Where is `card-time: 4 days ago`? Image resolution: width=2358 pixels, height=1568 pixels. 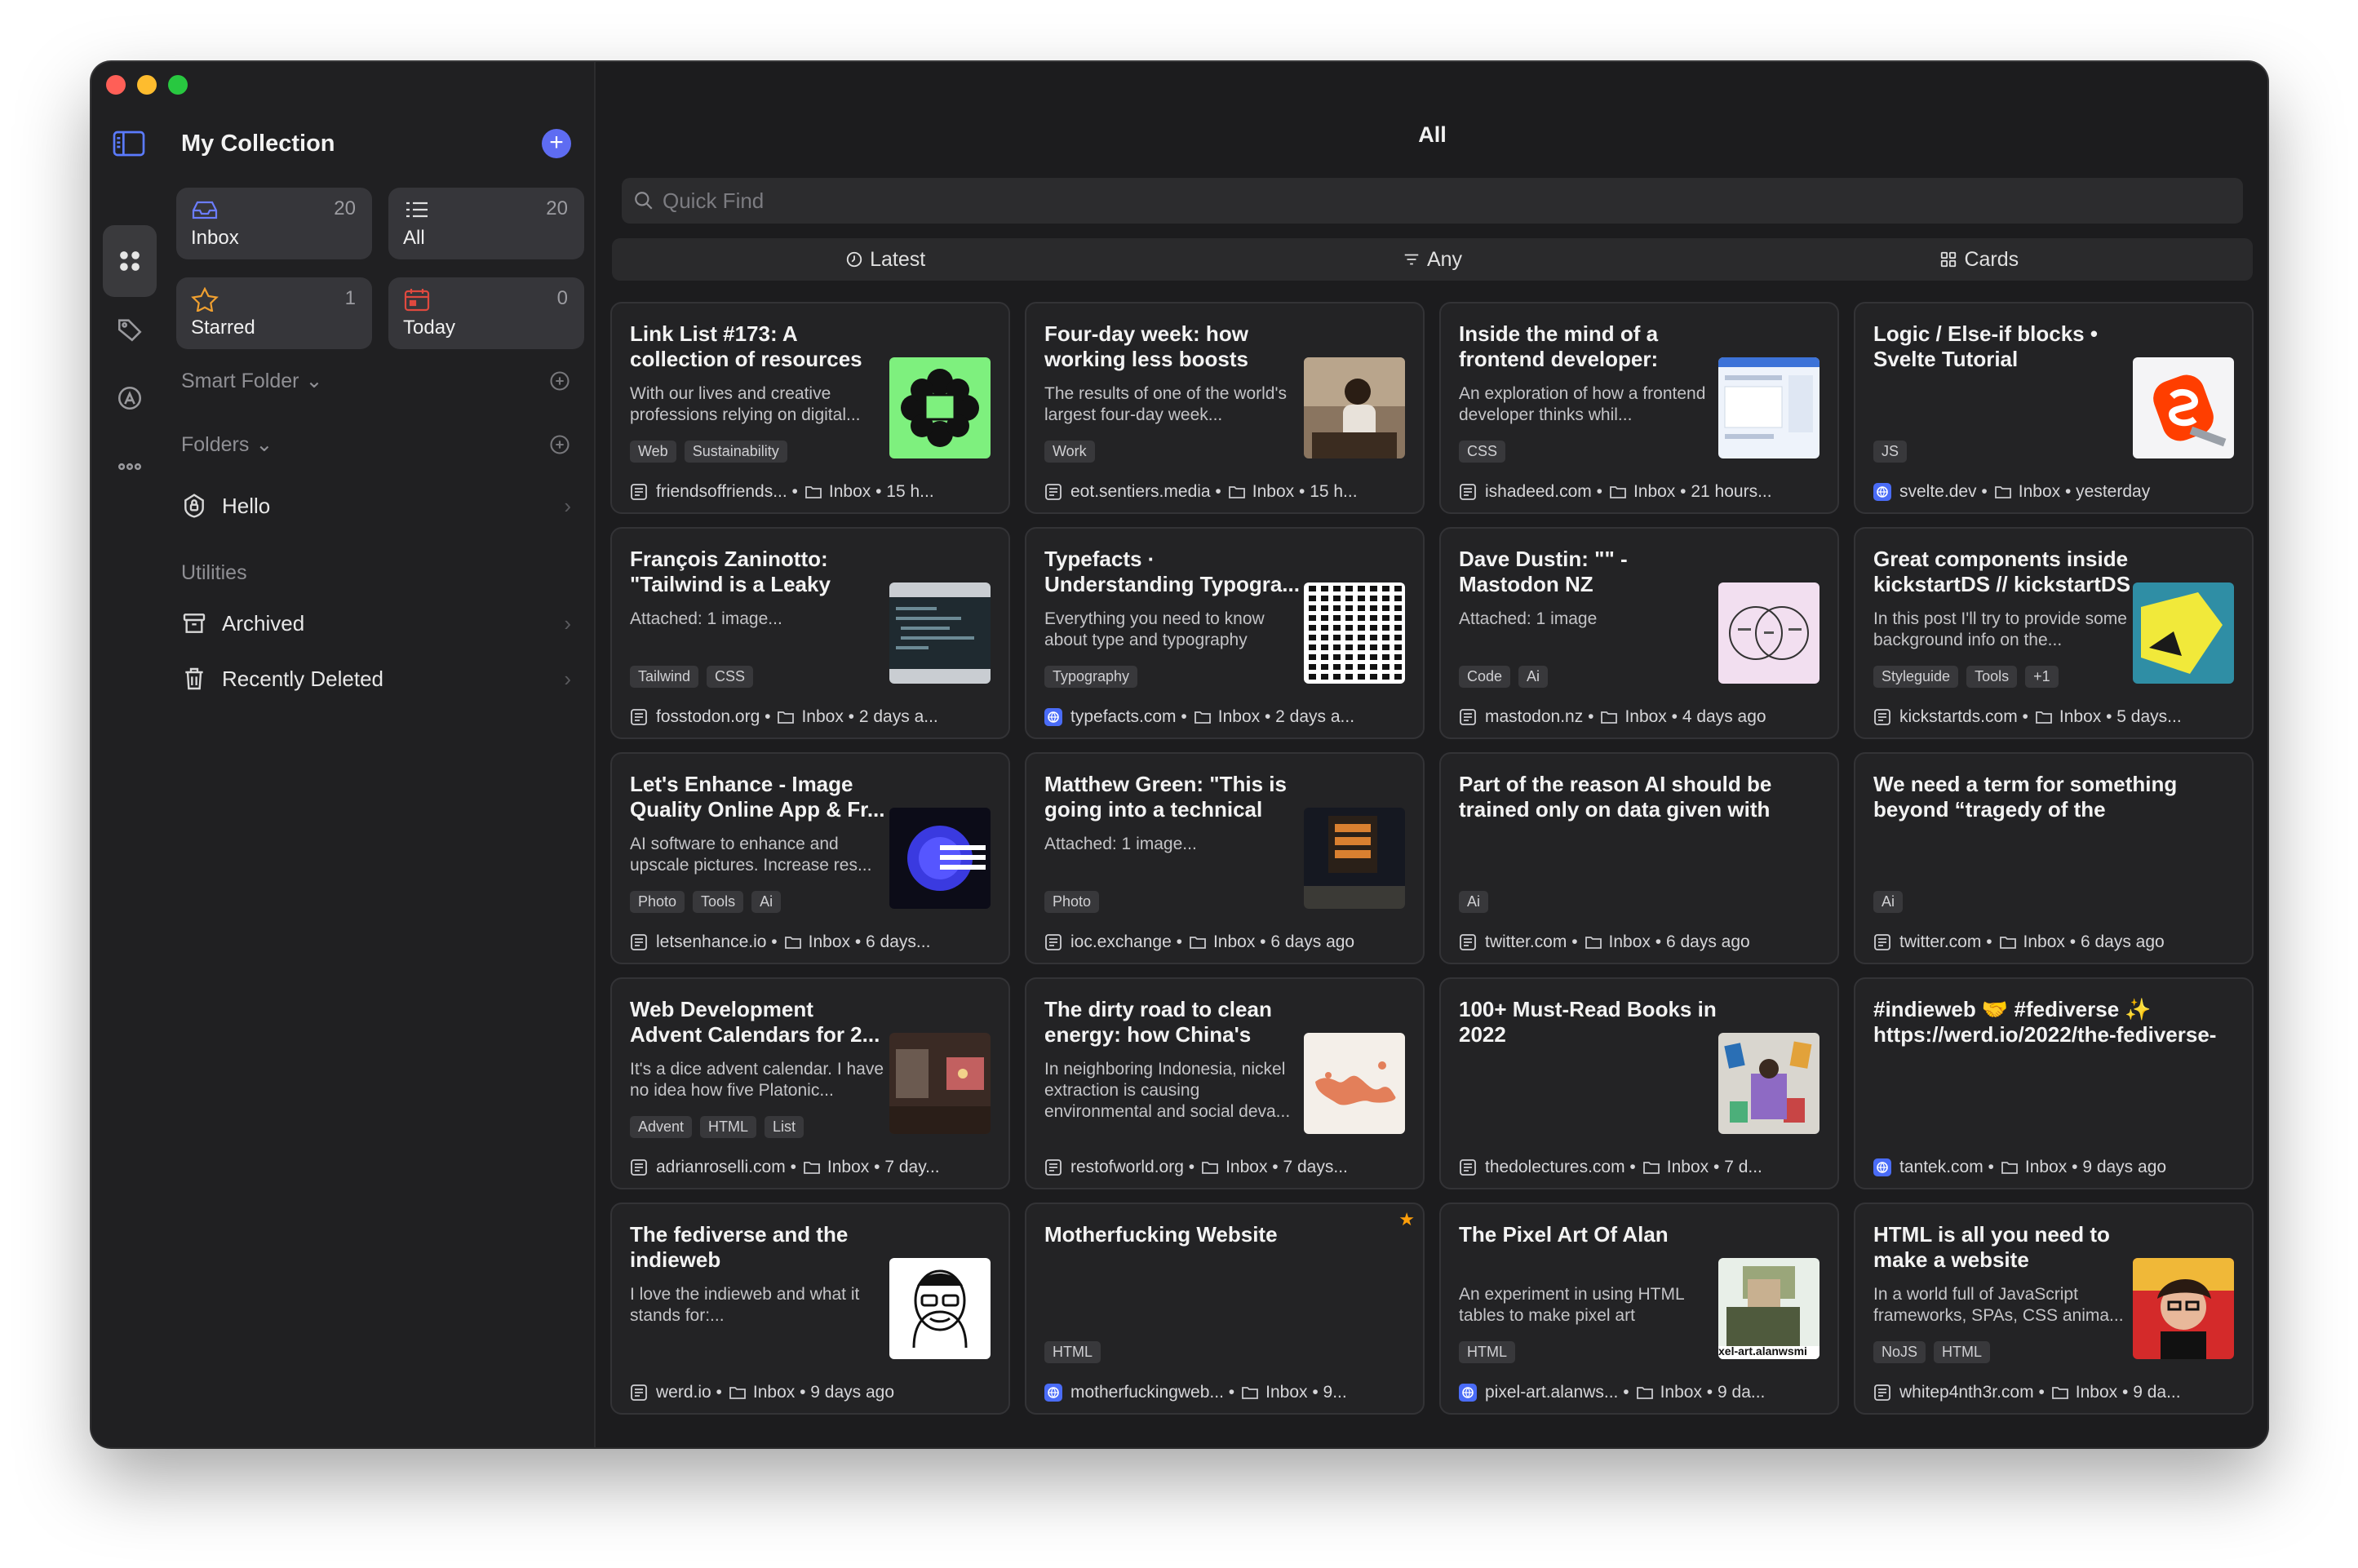 card-time: 4 days ago is located at coordinates (1724, 716).